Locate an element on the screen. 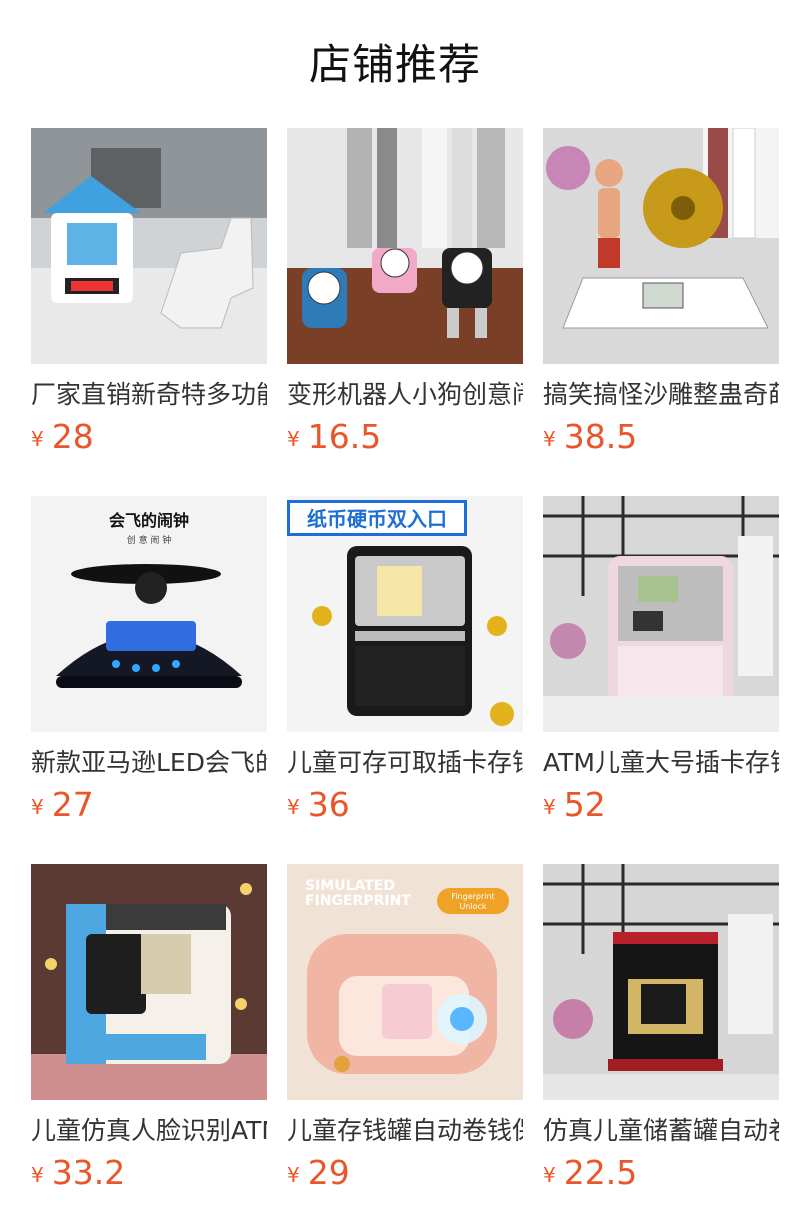 This screenshot has width=790, height=1232. product-name: 儿童仿真人脸识别ATM存钱罐 is located at coordinates (149, 1131).